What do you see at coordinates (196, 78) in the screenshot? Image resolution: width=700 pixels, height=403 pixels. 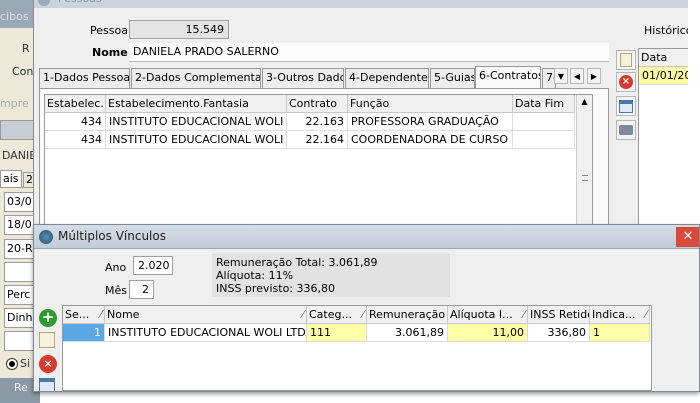 I see `tab-dados-complementares: 2-Dados Complementares` at bounding box center [196, 78].